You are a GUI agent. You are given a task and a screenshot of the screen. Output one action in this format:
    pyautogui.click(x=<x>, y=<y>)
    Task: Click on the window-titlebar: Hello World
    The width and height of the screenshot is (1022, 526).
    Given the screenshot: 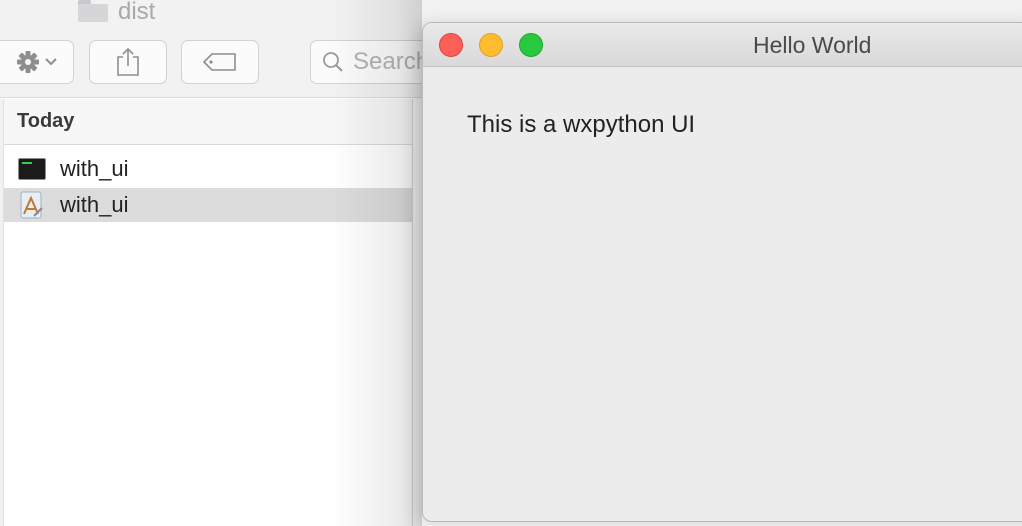 What is the action you would take?
    pyautogui.click(x=722, y=45)
    